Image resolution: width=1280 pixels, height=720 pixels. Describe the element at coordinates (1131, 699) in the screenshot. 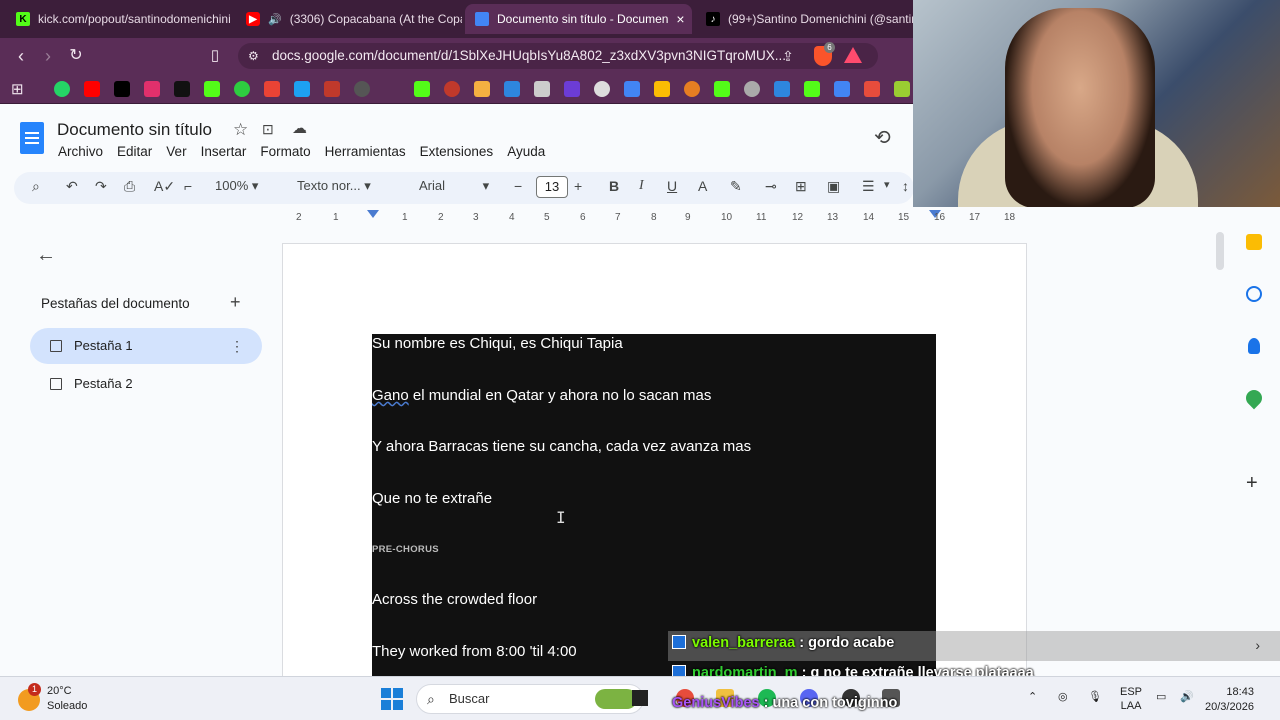

I see `language-indicator: ESP LAA` at that location.